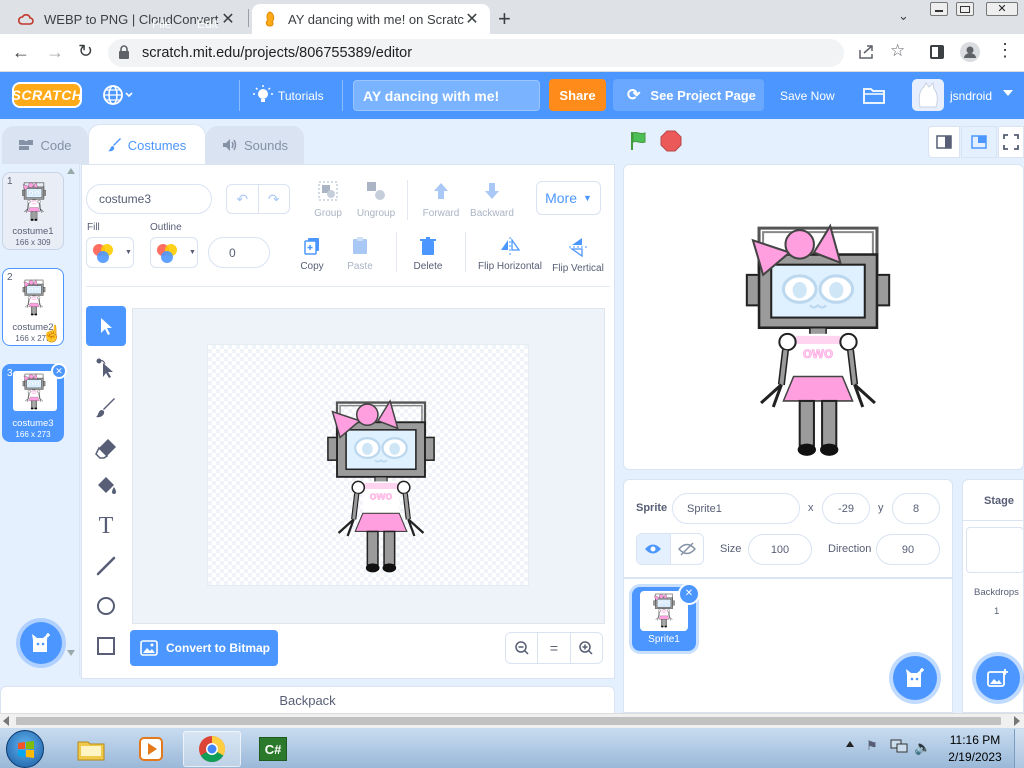 This screenshot has width=1024, height=768. I want to click on direction-input: 90, so click(908, 549).